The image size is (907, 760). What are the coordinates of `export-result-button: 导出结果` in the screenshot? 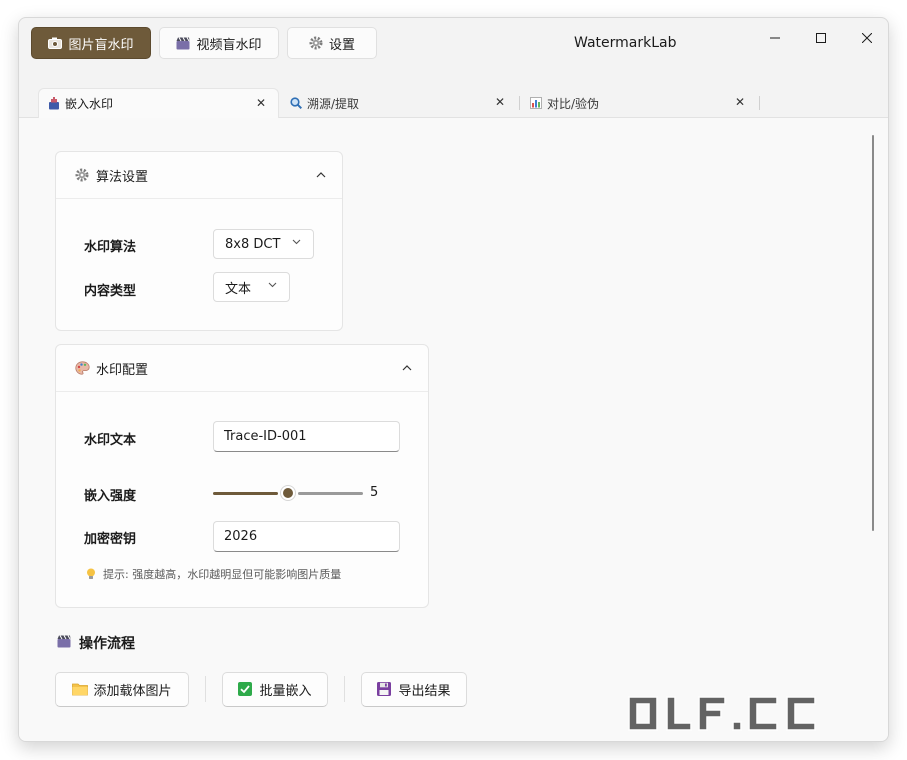 It's located at (414, 689).